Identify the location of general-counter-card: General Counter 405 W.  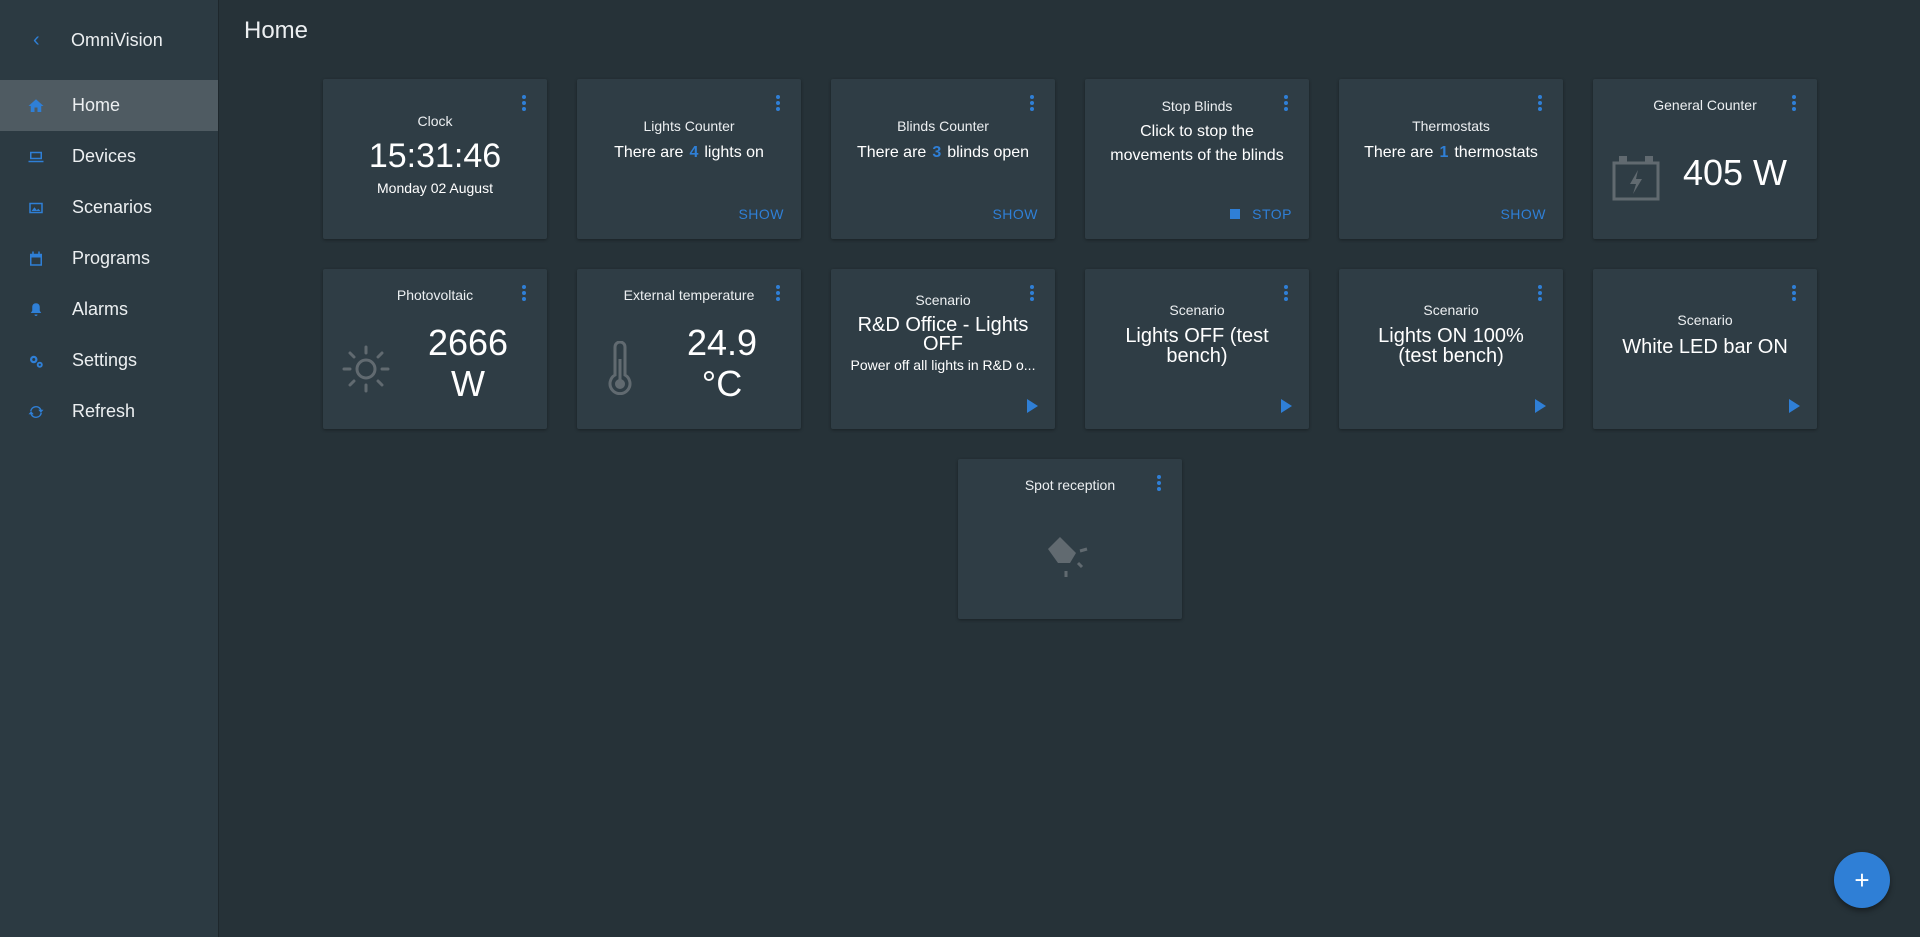
(1705, 159).